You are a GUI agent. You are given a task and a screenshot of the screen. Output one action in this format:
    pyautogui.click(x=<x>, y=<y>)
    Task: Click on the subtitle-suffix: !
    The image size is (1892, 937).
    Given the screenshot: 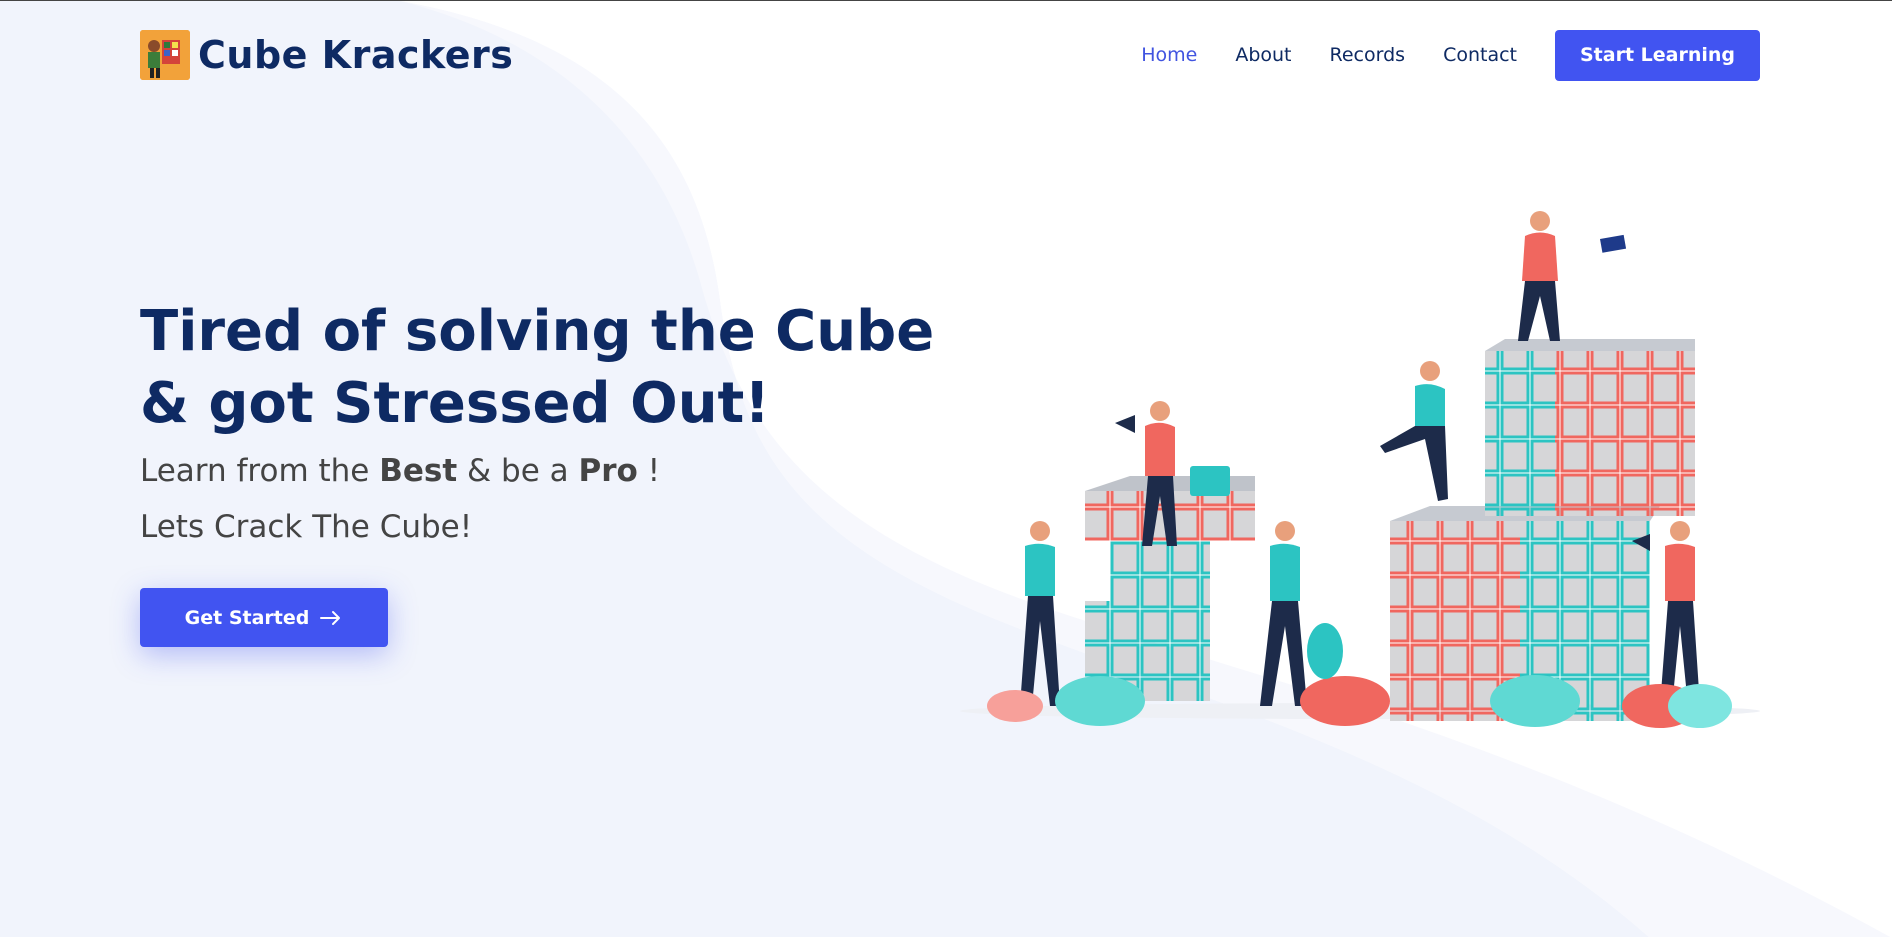 What is the action you would take?
    pyautogui.click(x=649, y=471)
    